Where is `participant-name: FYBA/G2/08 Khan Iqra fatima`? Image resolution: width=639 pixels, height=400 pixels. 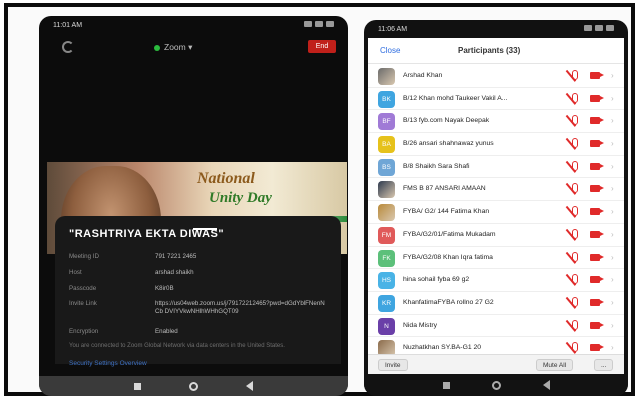
participant-name: FYBA/G2/08 Khan Iqra fatima is located at coordinates (448, 257).